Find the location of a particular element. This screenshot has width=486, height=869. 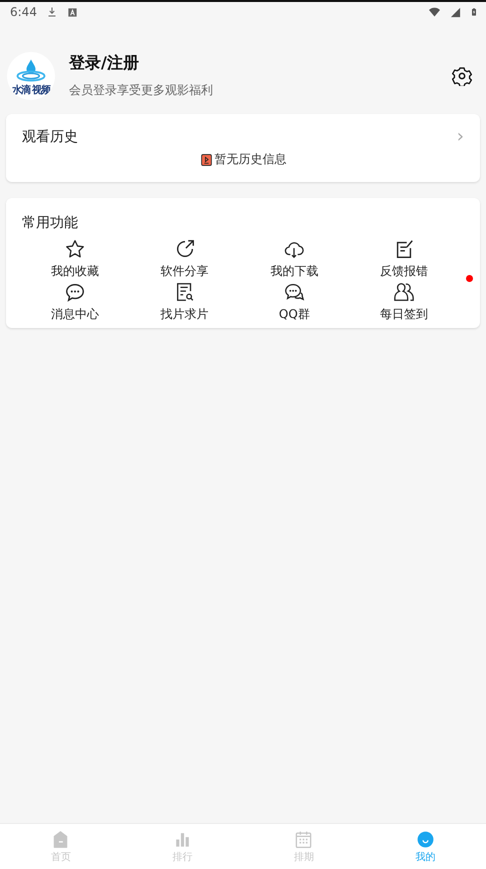

settings-icon is located at coordinates (462, 76).